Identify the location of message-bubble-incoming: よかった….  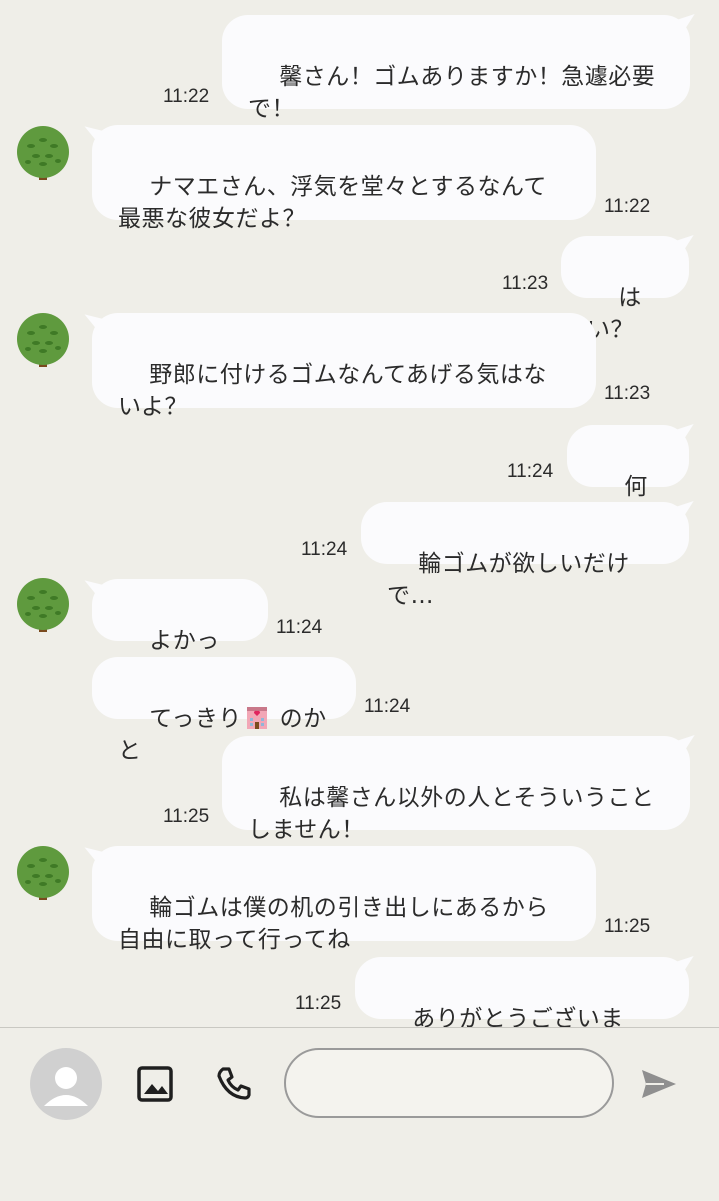
(180, 632).